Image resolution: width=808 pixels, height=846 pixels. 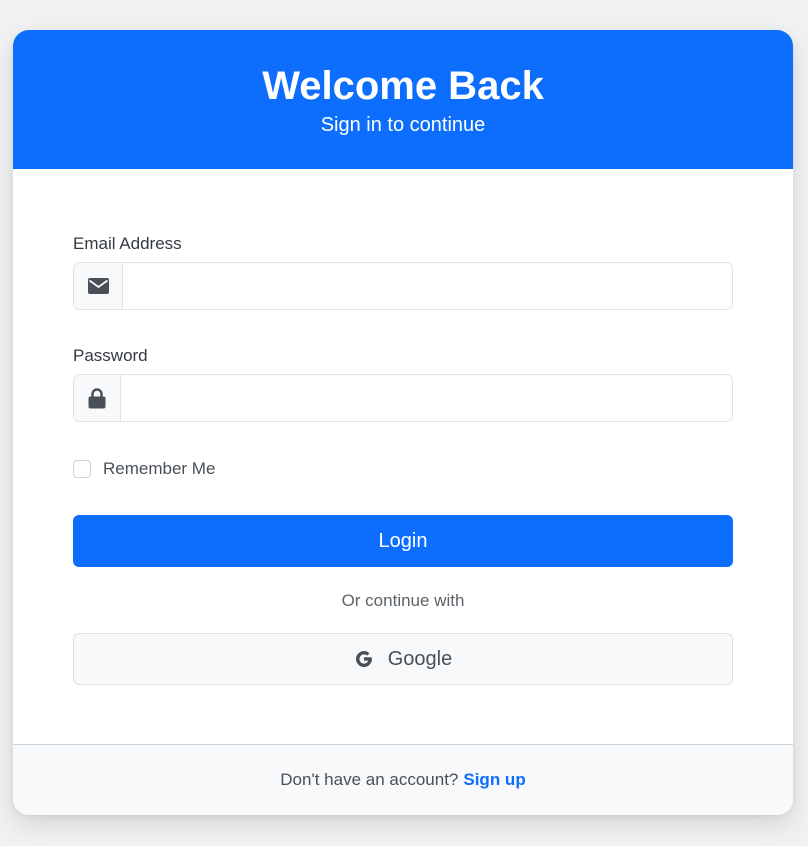 What do you see at coordinates (82, 469) in the screenshot?
I see `remember-me-checkbox` at bounding box center [82, 469].